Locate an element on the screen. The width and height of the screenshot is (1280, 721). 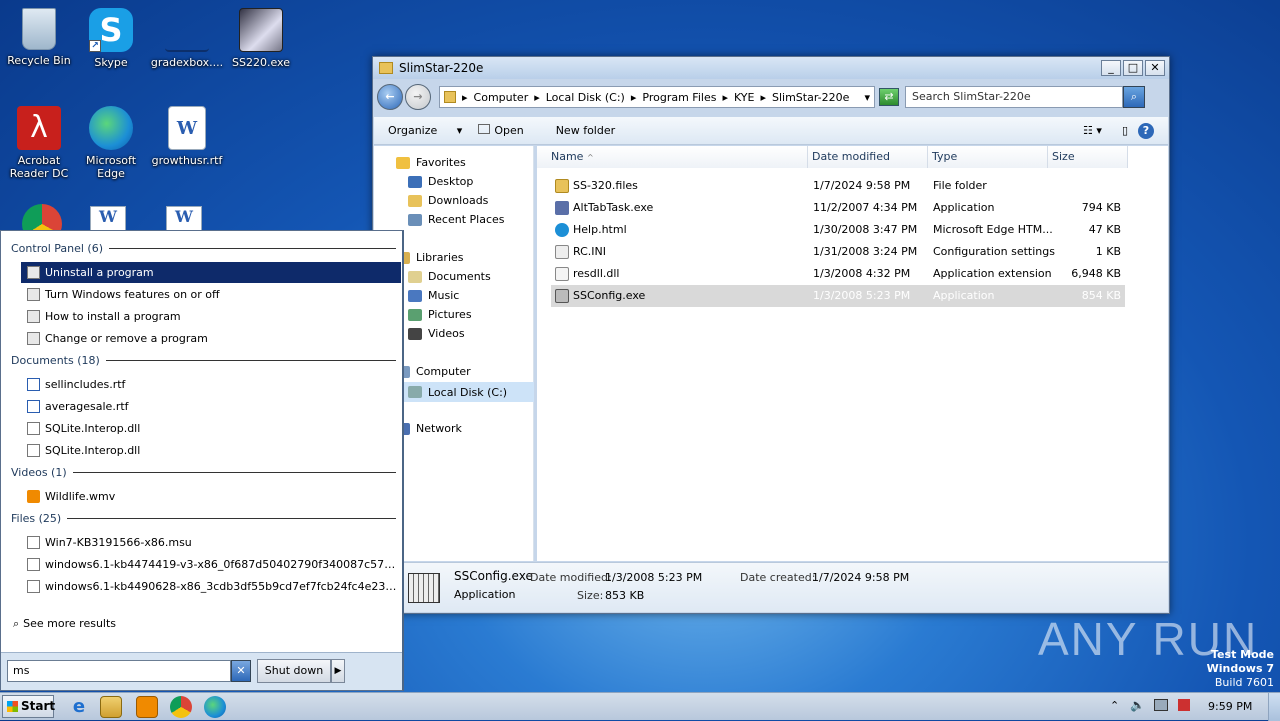
result-video: Wildlife.wmv is located at coordinates (211, 496).